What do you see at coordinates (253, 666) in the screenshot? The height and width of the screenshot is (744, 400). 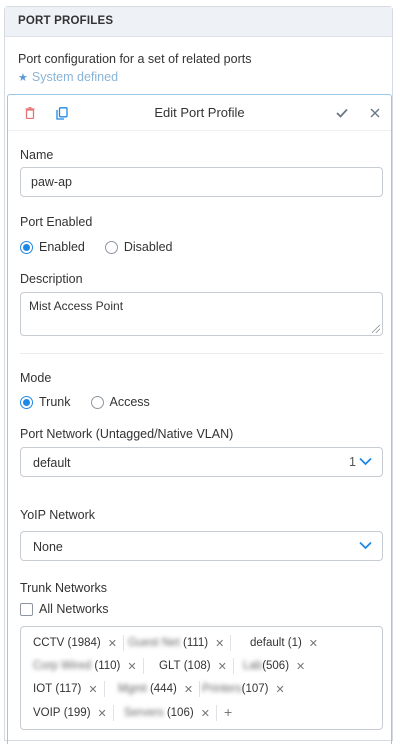 I see `tag-label: Lab` at bounding box center [253, 666].